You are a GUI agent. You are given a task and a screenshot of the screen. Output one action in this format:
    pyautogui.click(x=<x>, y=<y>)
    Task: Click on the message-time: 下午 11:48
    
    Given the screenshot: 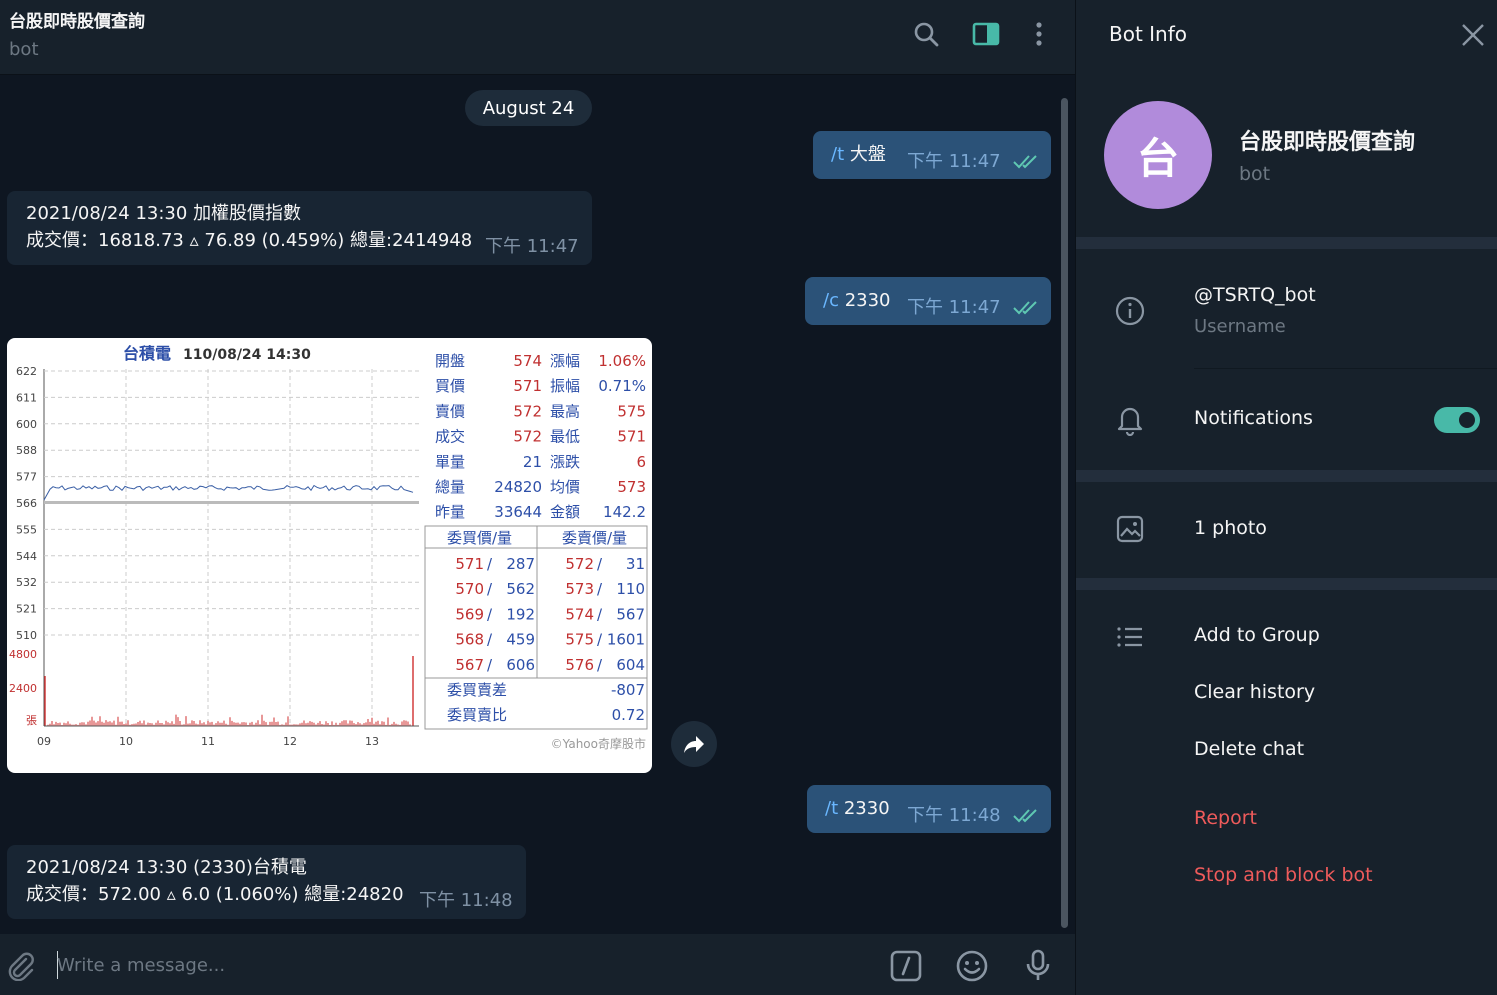 What is the action you would take?
    pyautogui.click(x=954, y=815)
    